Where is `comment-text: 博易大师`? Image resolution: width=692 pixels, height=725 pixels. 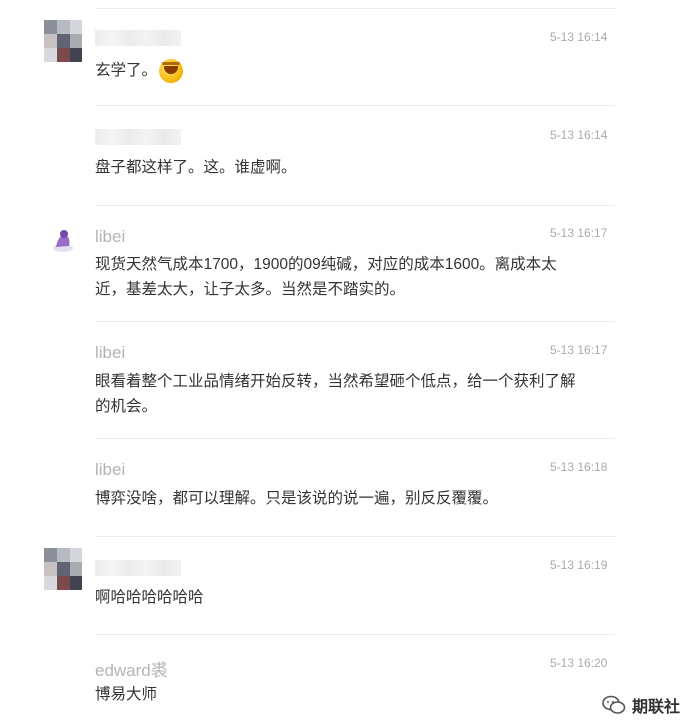
comment-text: 博易大师 is located at coordinates (126, 694).